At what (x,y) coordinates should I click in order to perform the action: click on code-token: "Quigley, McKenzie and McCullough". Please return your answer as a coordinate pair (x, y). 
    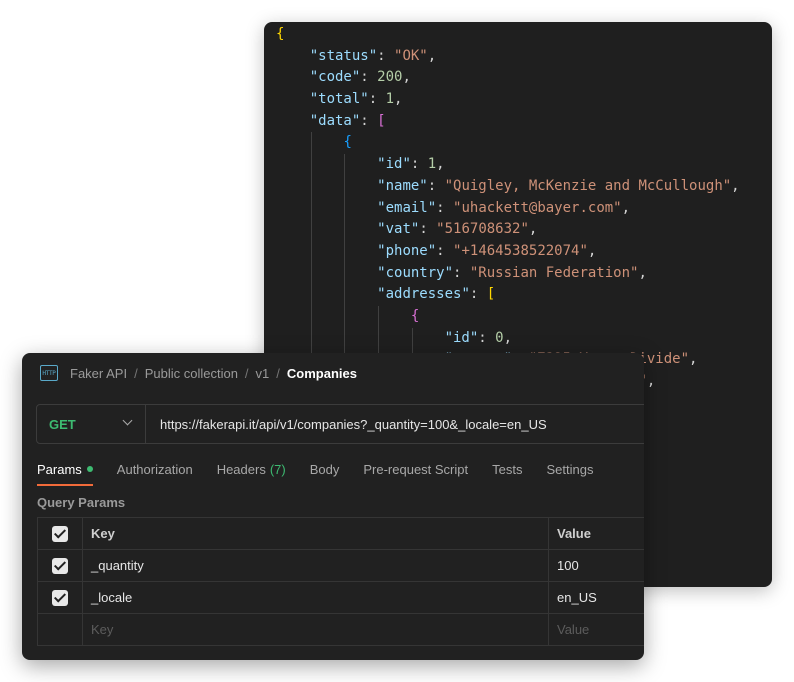
    Looking at the image, I should click on (588, 185).